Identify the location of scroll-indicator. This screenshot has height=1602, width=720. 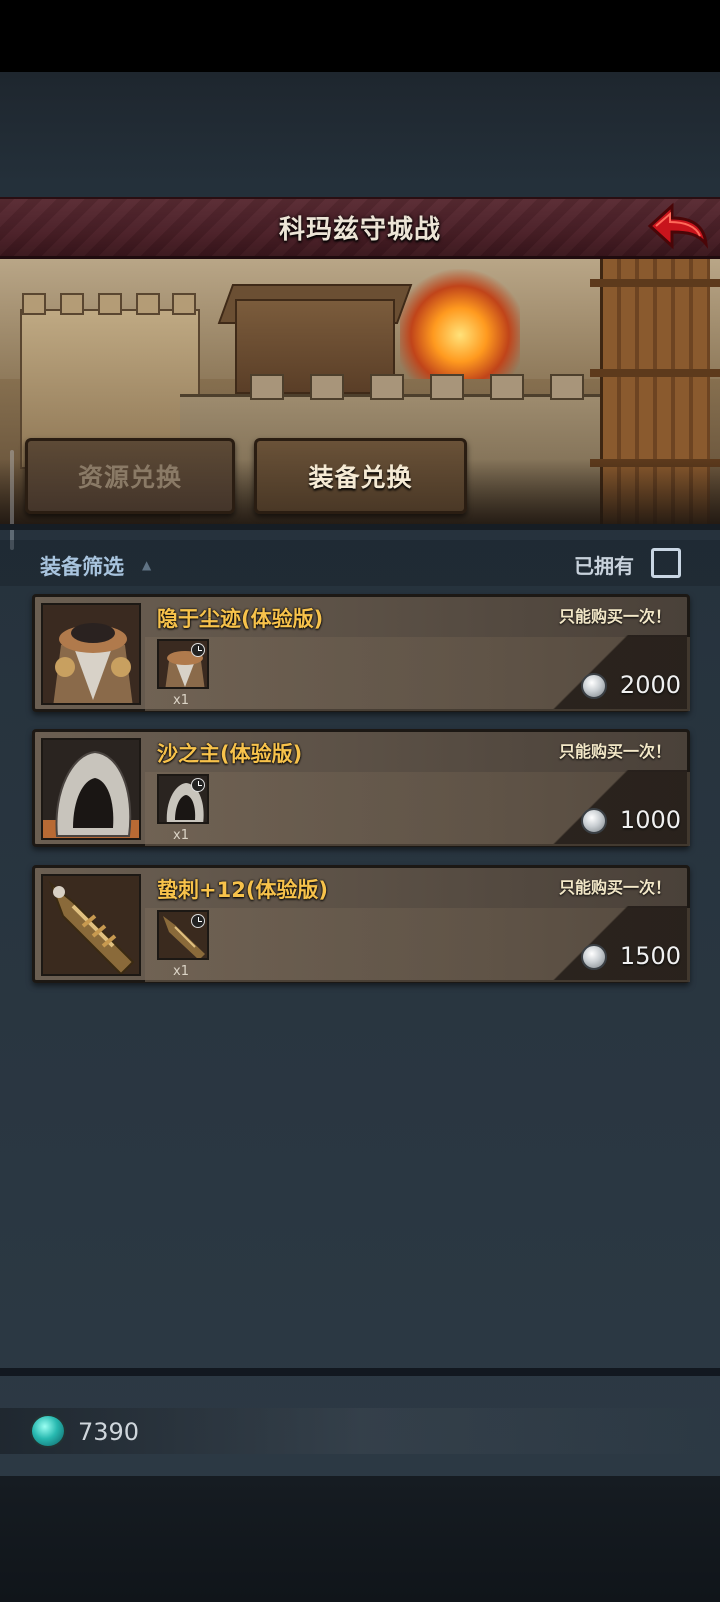
(12, 500).